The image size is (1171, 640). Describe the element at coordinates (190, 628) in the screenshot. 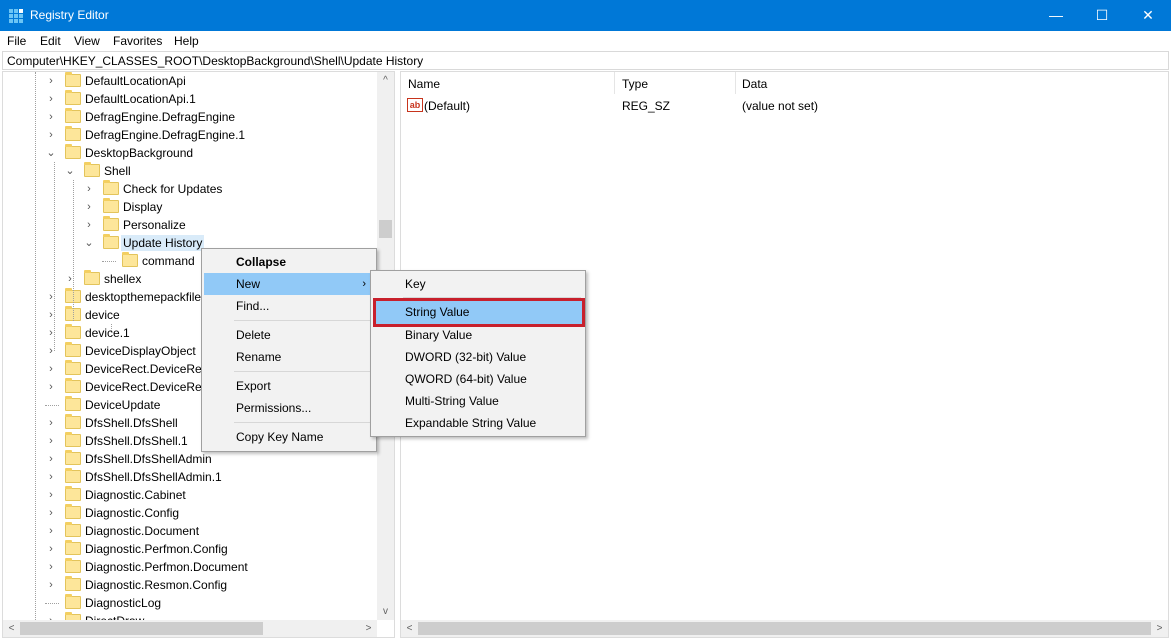

I see `tree-horizontal-scrollbar: < >` at that location.